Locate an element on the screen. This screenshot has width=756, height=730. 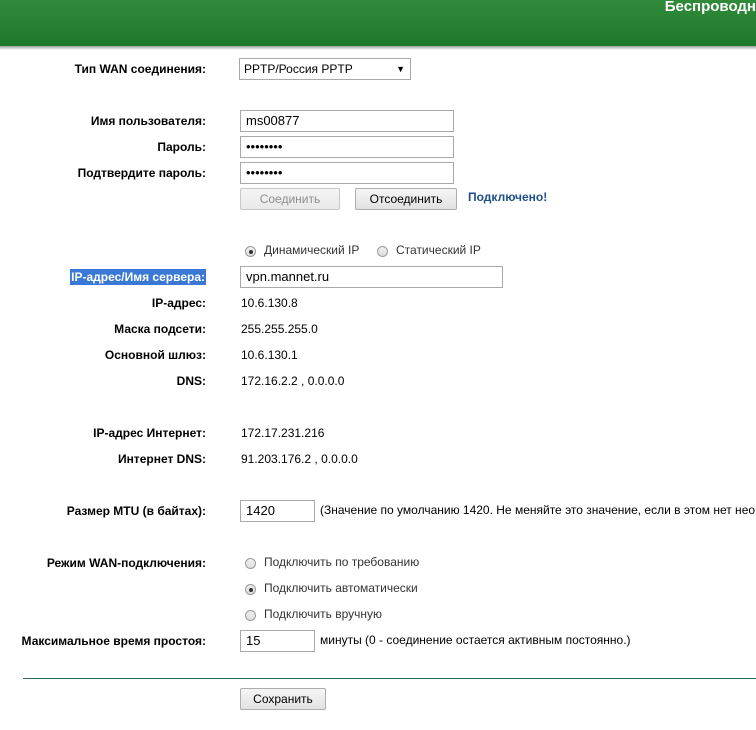
static-ip-label: Статический IP is located at coordinates (438, 250).